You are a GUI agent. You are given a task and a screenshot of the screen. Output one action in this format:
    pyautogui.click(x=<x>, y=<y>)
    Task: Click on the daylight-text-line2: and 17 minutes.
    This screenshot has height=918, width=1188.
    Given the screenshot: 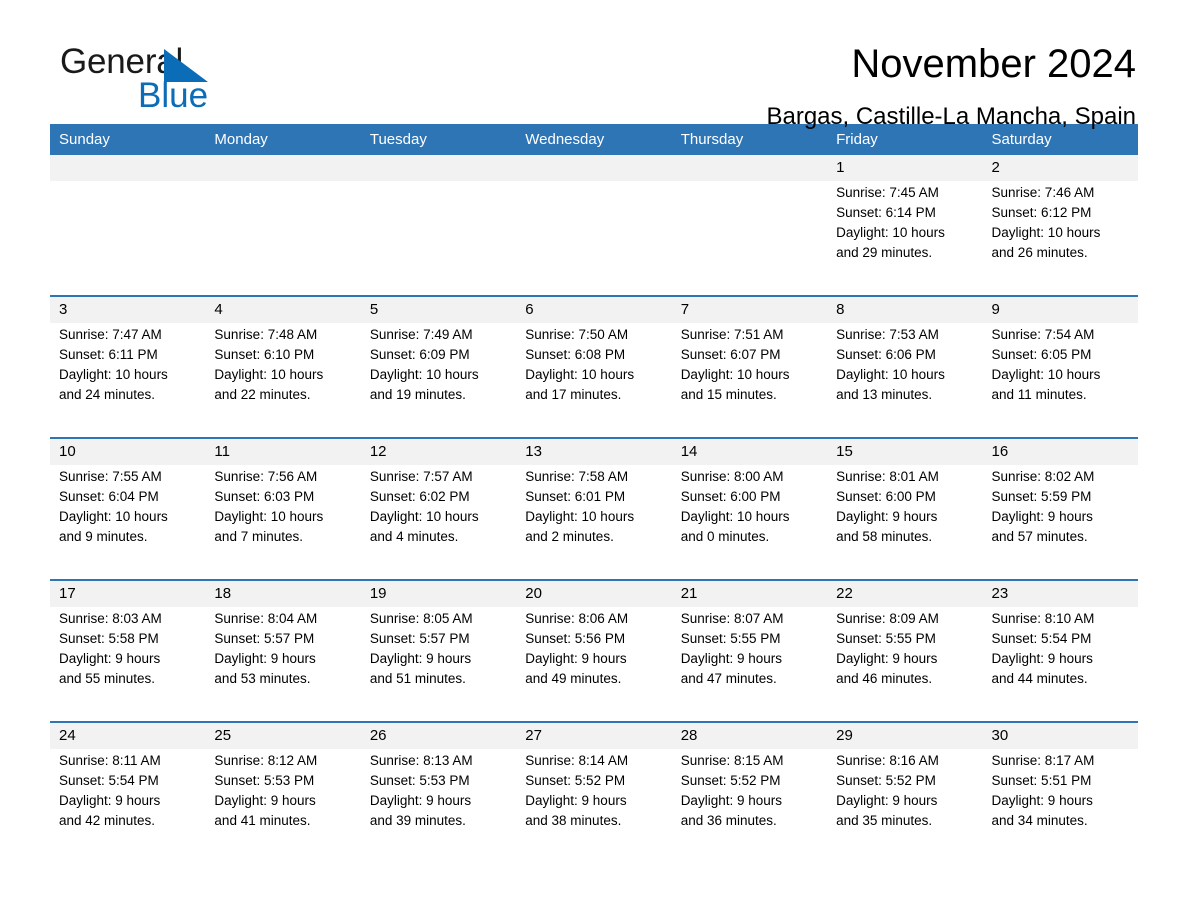 What is the action you would take?
    pyautogui.click(x=573, y=394)
    